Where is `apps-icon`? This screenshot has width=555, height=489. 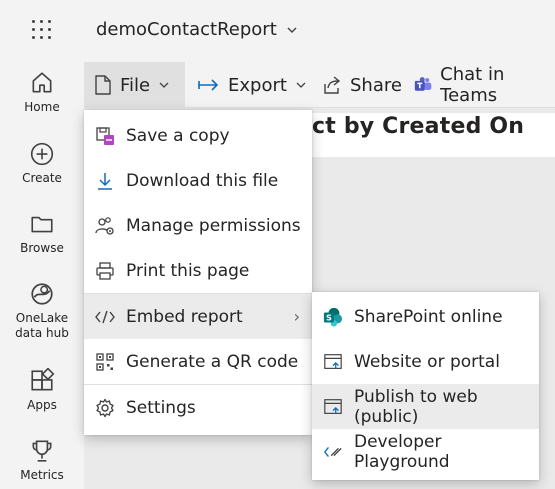
apps-icon is located at coordinates (43, 379).